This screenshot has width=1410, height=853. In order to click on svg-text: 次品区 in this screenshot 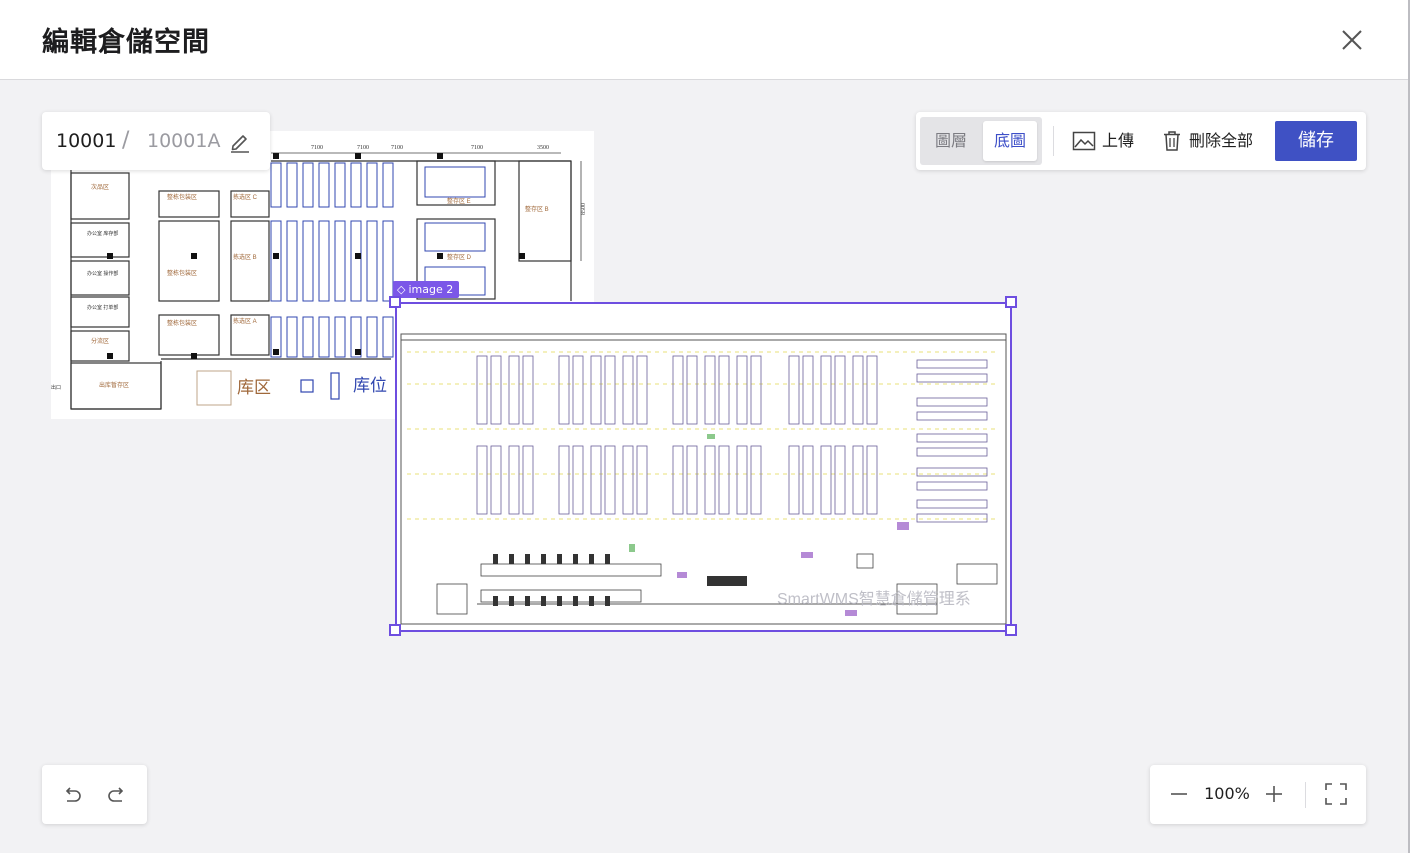, I will do `click(100, 187)`.